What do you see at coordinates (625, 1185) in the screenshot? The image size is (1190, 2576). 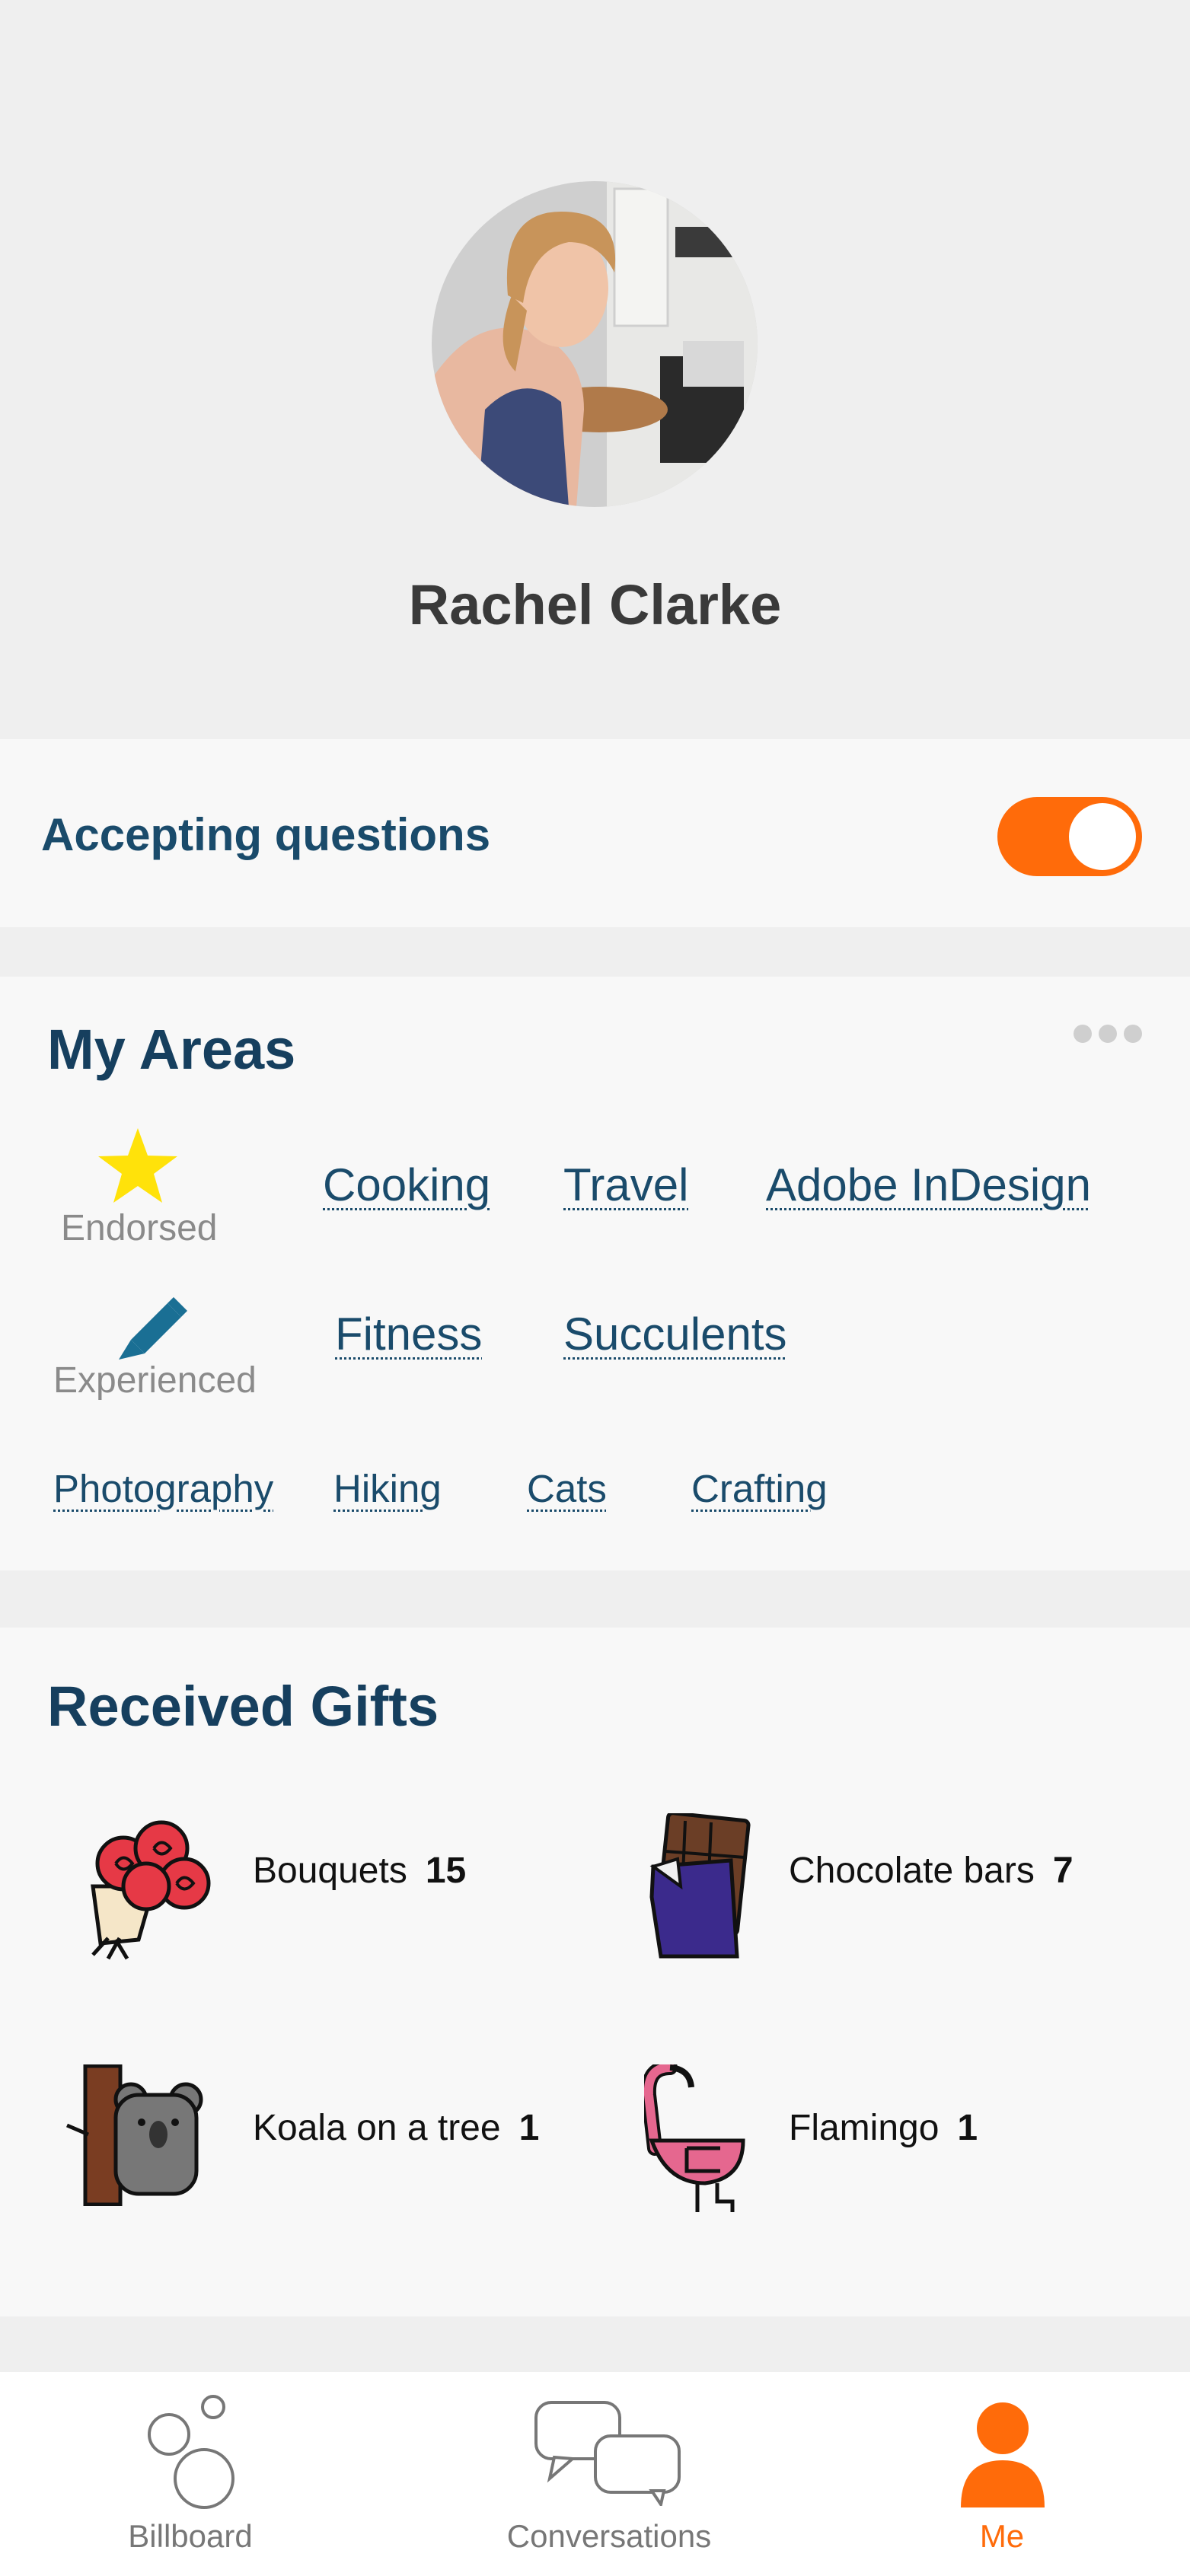 I see `area-tag-travel: Travel` at bounding box center [625, 1185].